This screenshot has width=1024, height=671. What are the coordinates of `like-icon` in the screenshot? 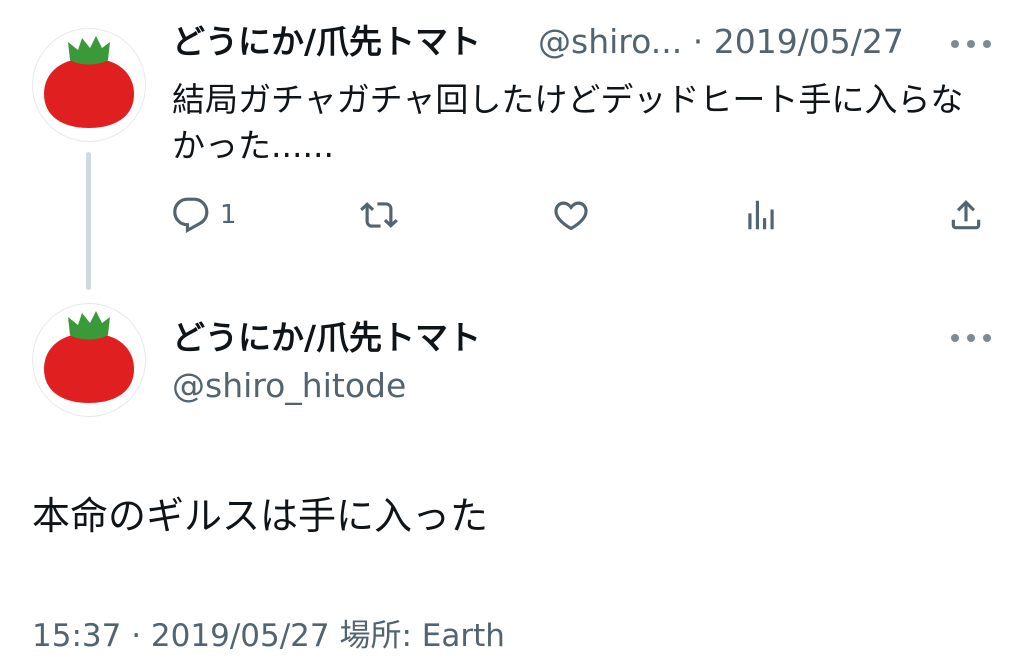 It's located at (571, 216).